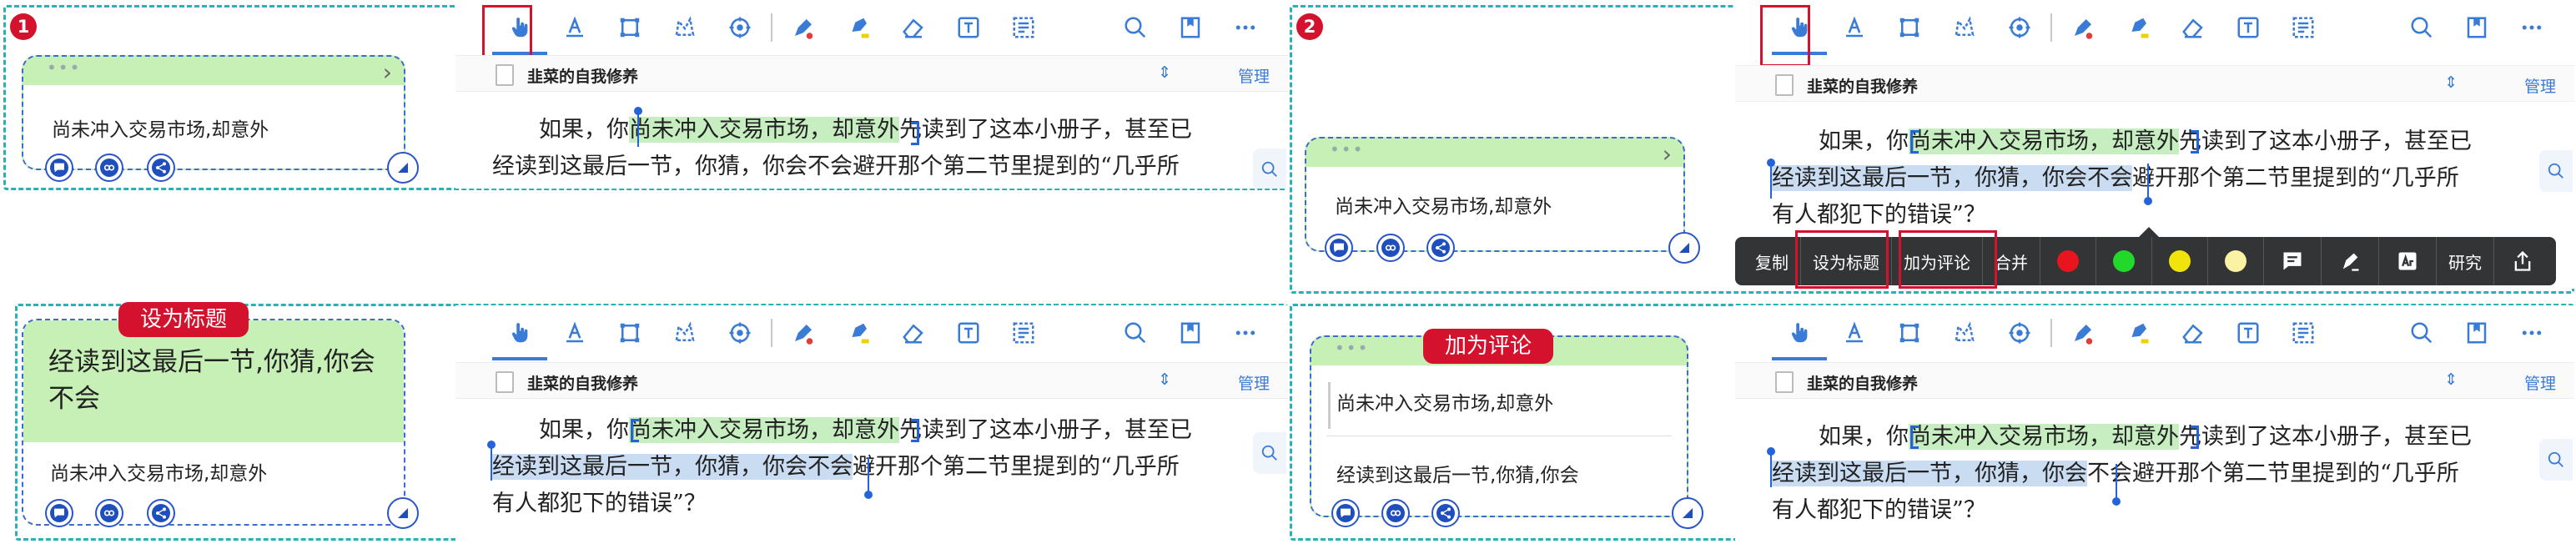 This screenshot has width=2576, height=544. What do you see at coordinates (2123, 261) in the screenshot?
I see `color-green-swatch` at bounding box center [2123, 261].